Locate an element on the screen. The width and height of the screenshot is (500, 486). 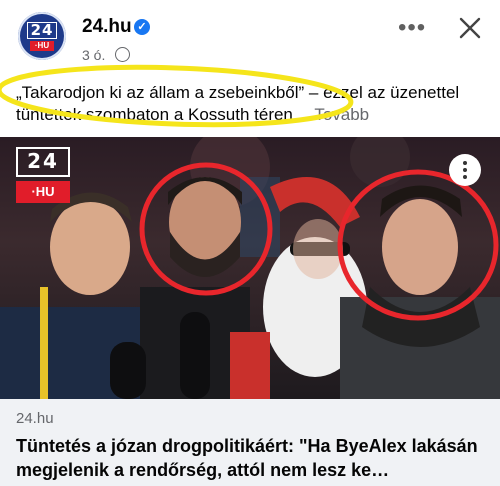
avatar-logo-text: 24 is located at coordinates (42, 30).